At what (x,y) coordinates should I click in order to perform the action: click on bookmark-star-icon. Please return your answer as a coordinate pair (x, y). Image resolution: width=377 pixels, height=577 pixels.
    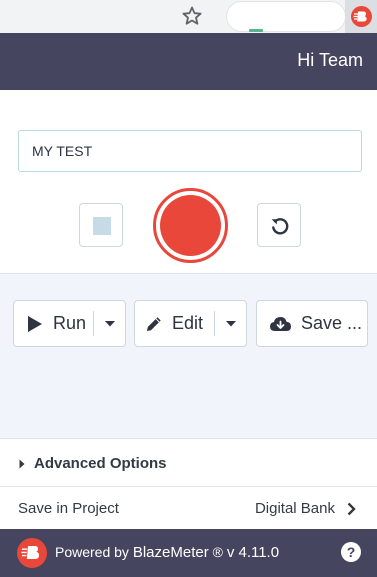
    Looking at the image, I should click on (192, 16).